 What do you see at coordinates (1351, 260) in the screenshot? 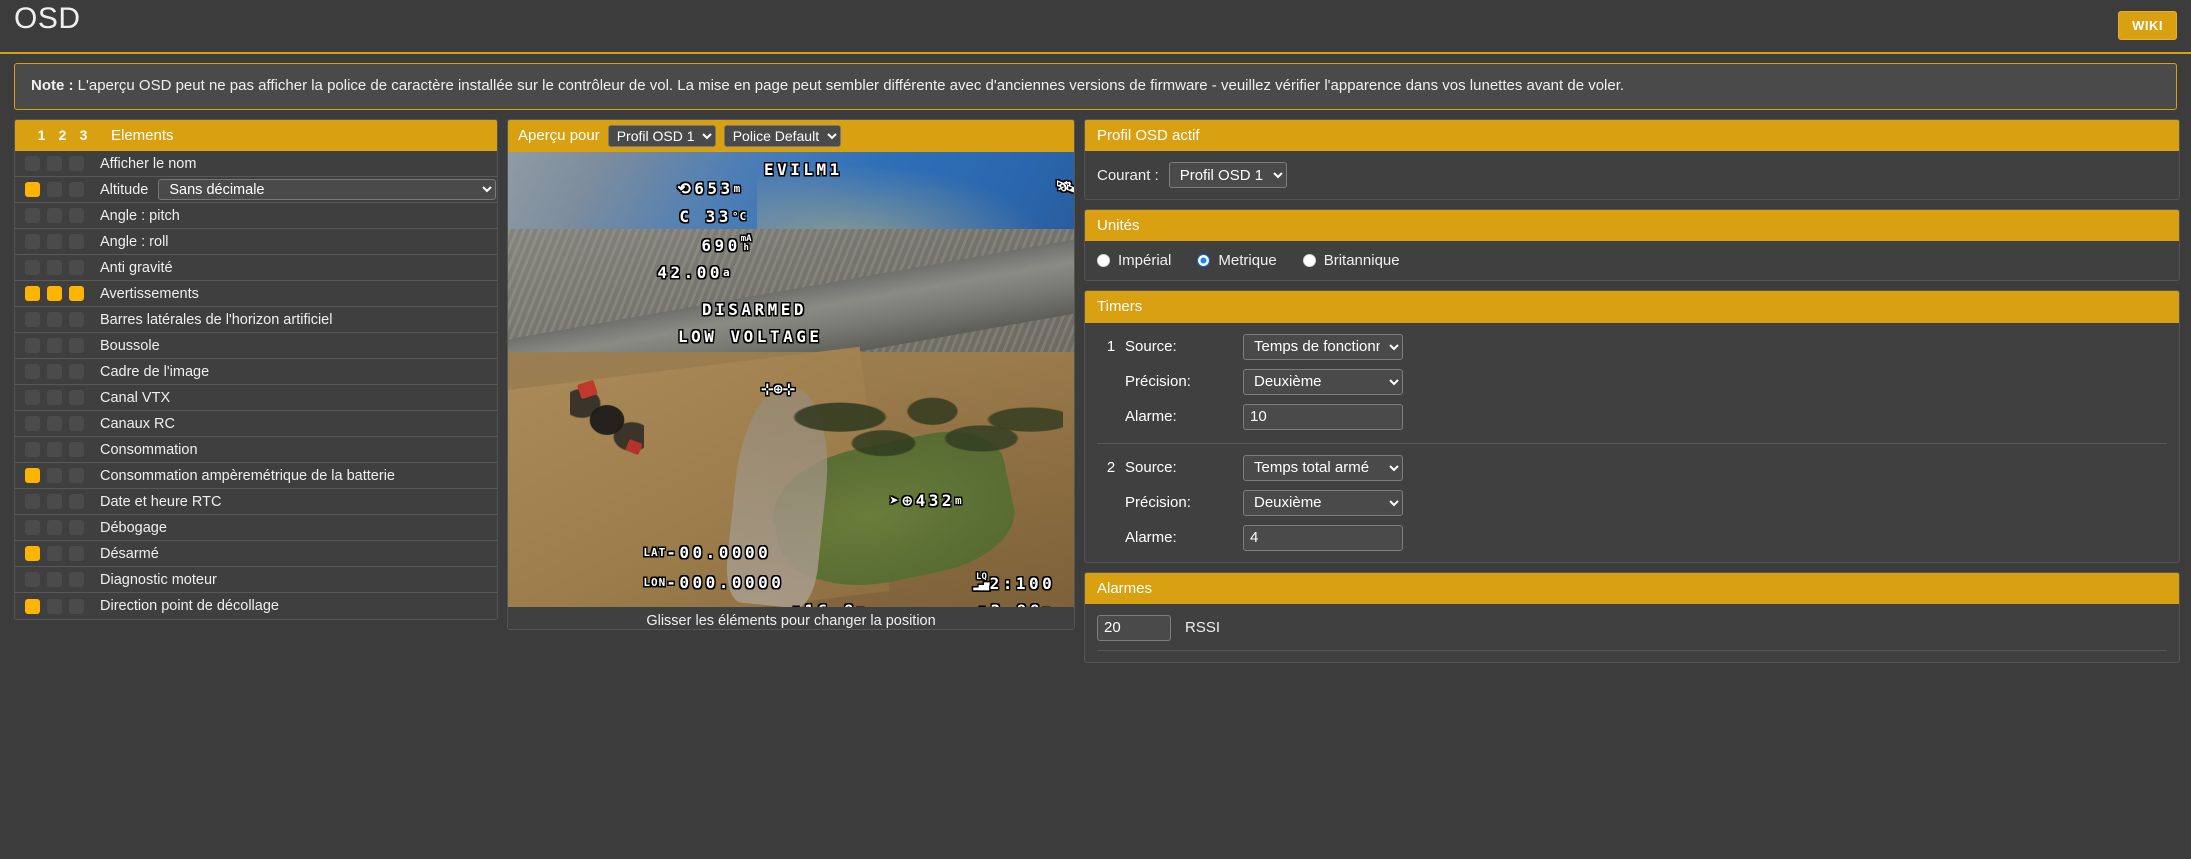
I see `unit-radio-item: Britannique` at bounding box center [1351, 260].